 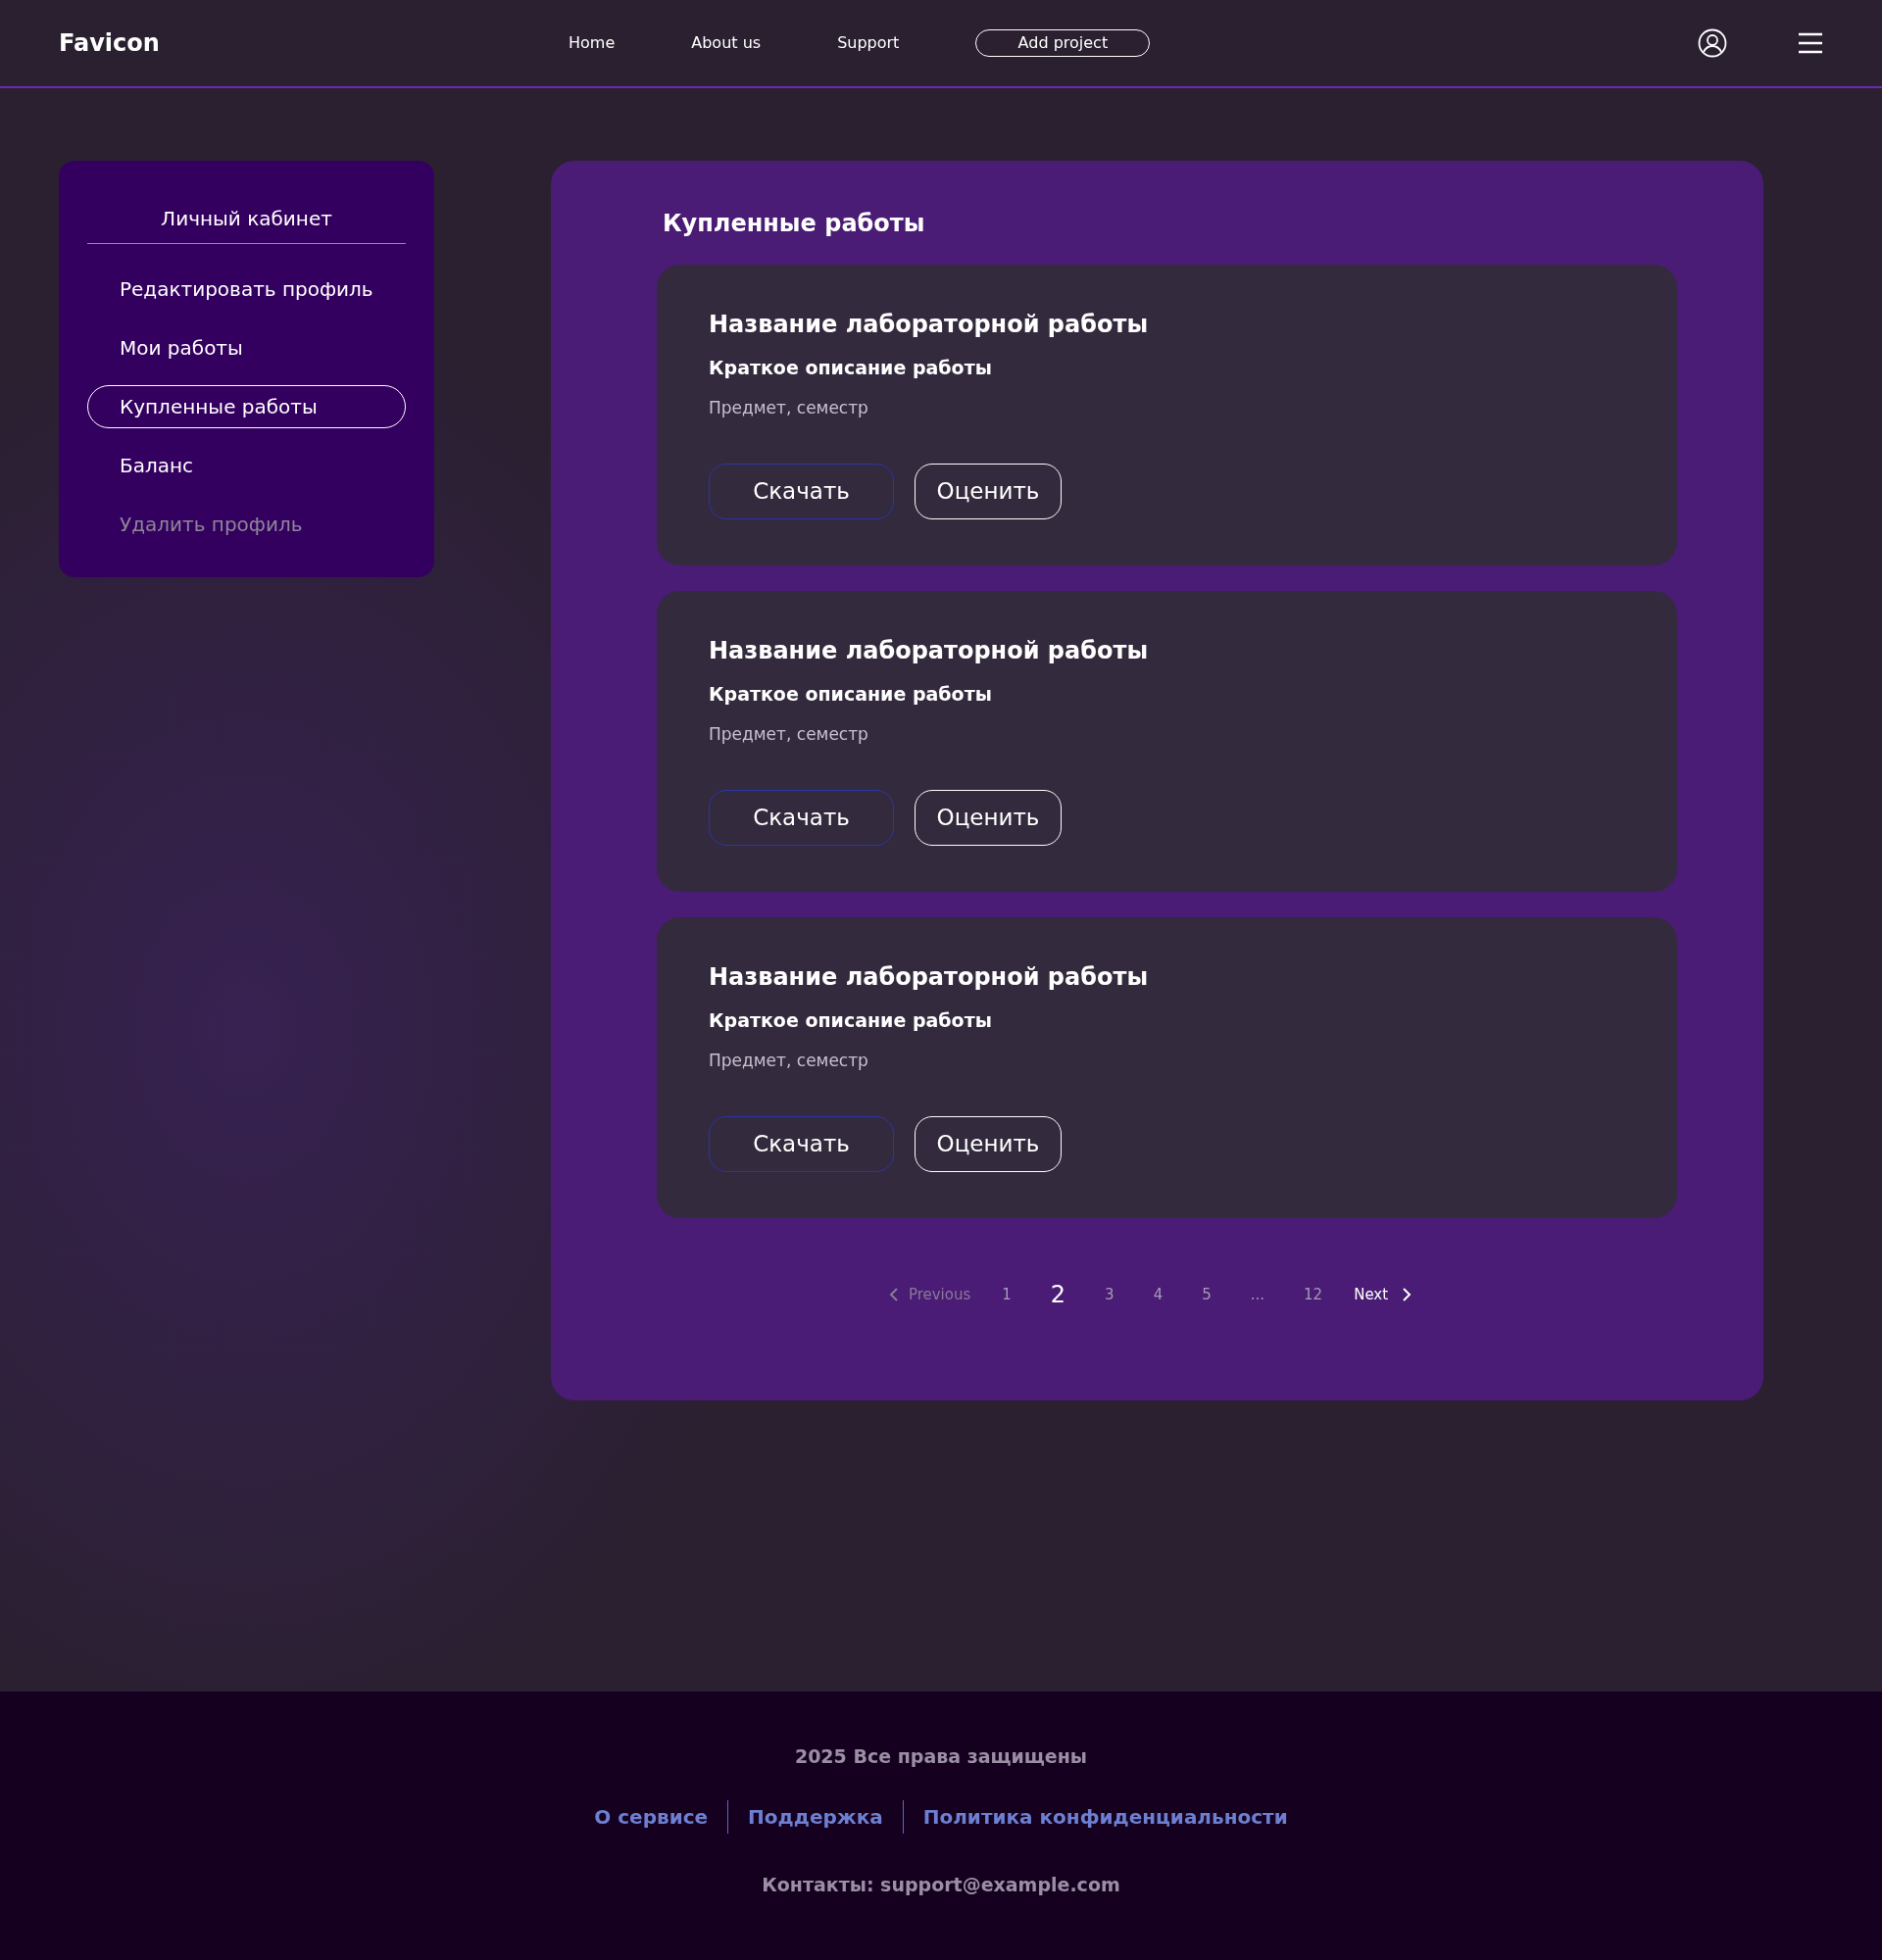 What do you see at coordinates (1713, 43) in the screenshot?
I see `user-account-icon` at bounding box center [1713, 43].